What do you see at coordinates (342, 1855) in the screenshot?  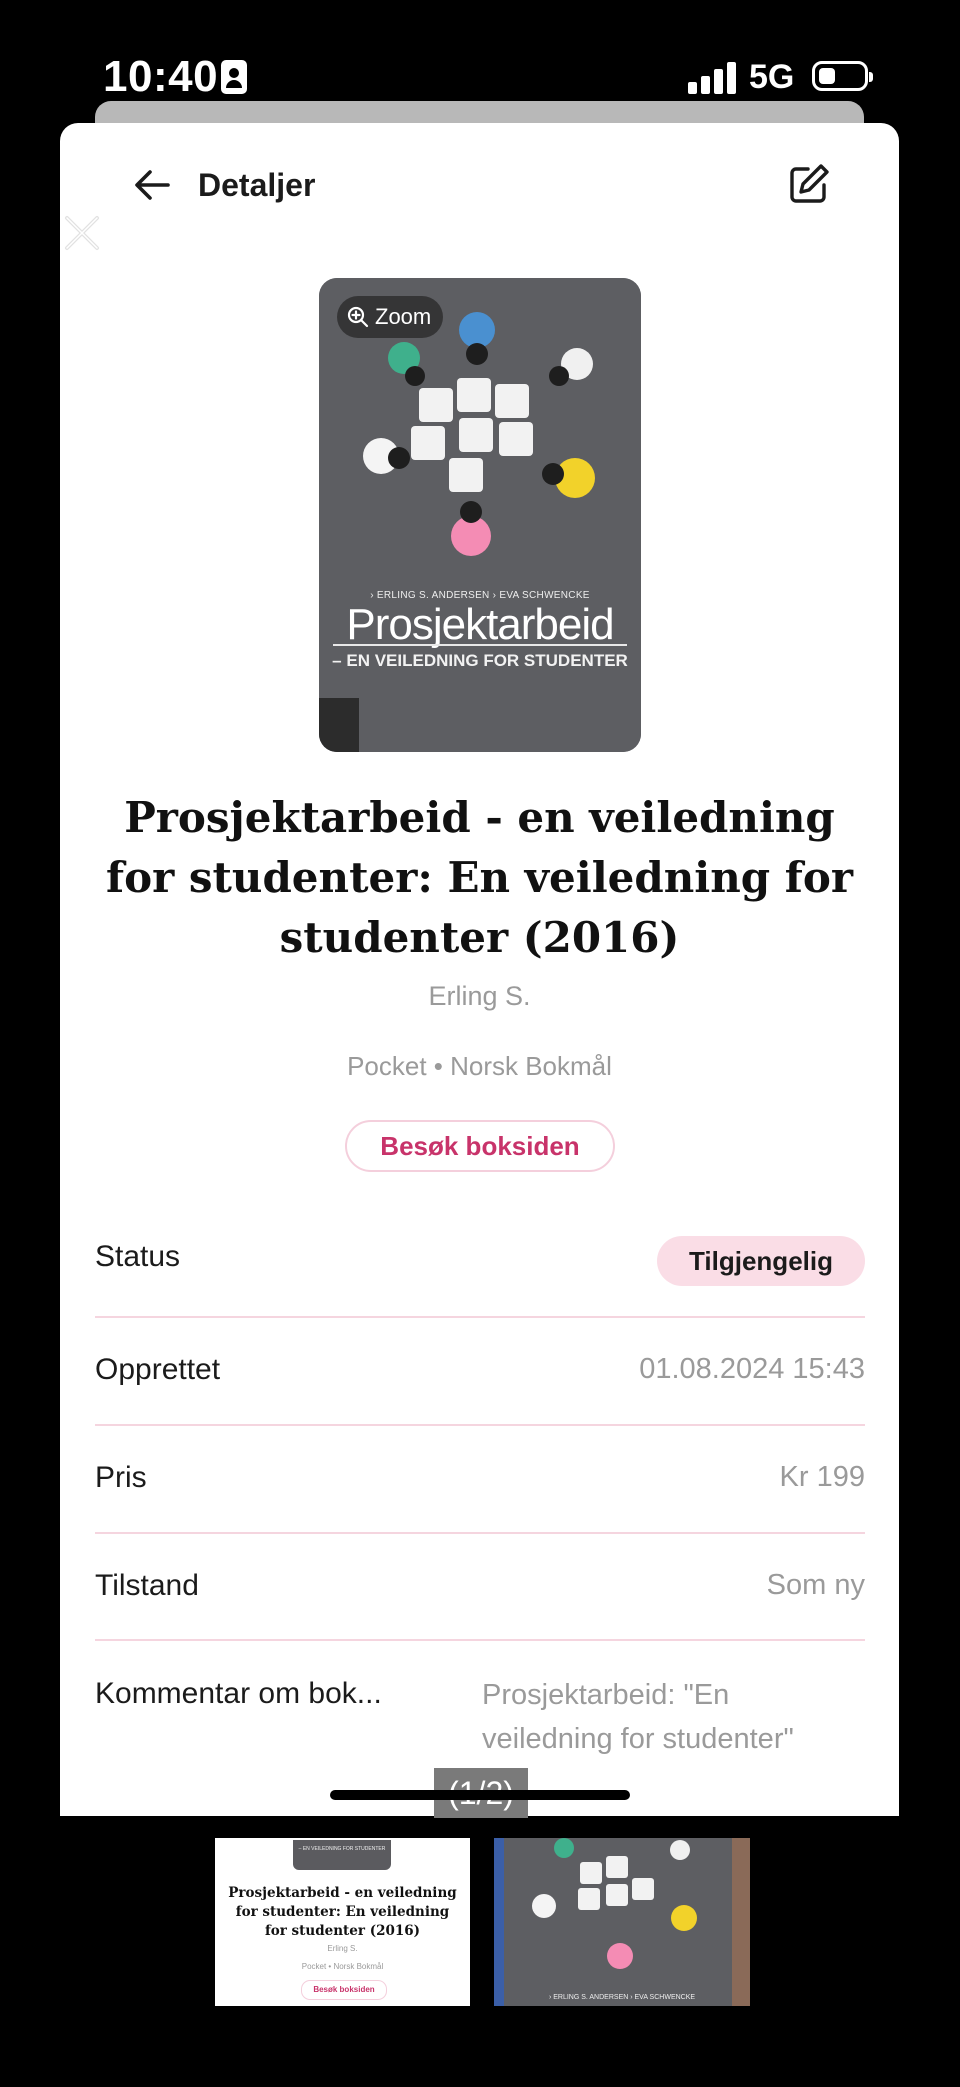 I see `thumbnail-cover: – EN VEILEDNING FOR STUDENTER` at bounding box center [342, 1855].